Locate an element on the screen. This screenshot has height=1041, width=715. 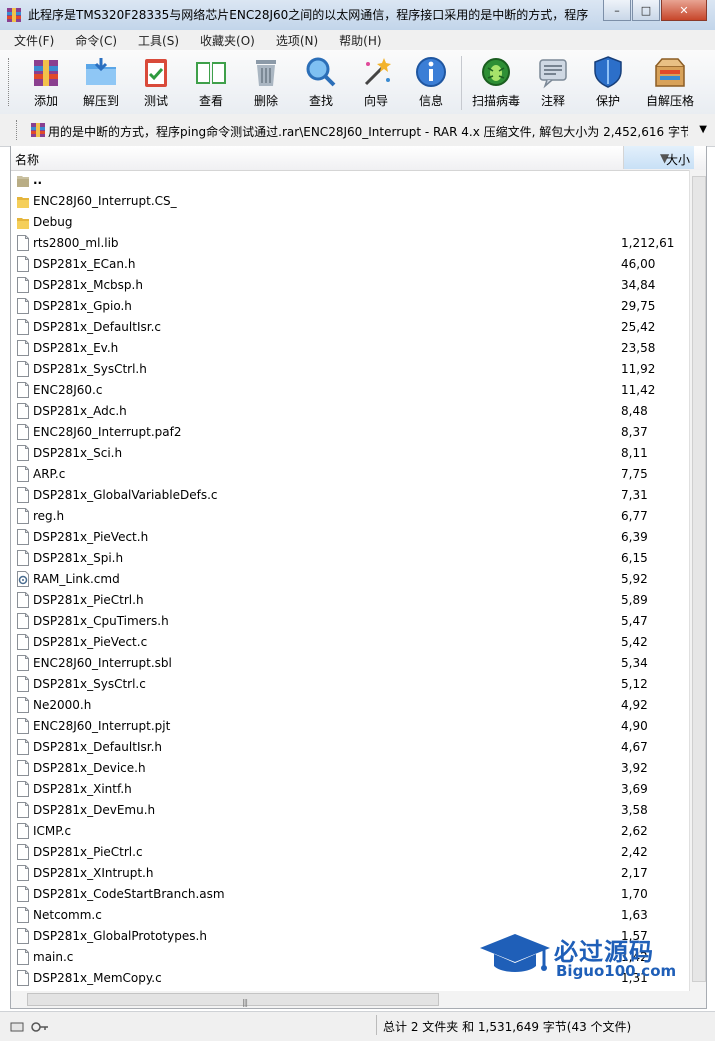
file-row: ENC28J60.c 11,42 is located at coordinates (350, 390).